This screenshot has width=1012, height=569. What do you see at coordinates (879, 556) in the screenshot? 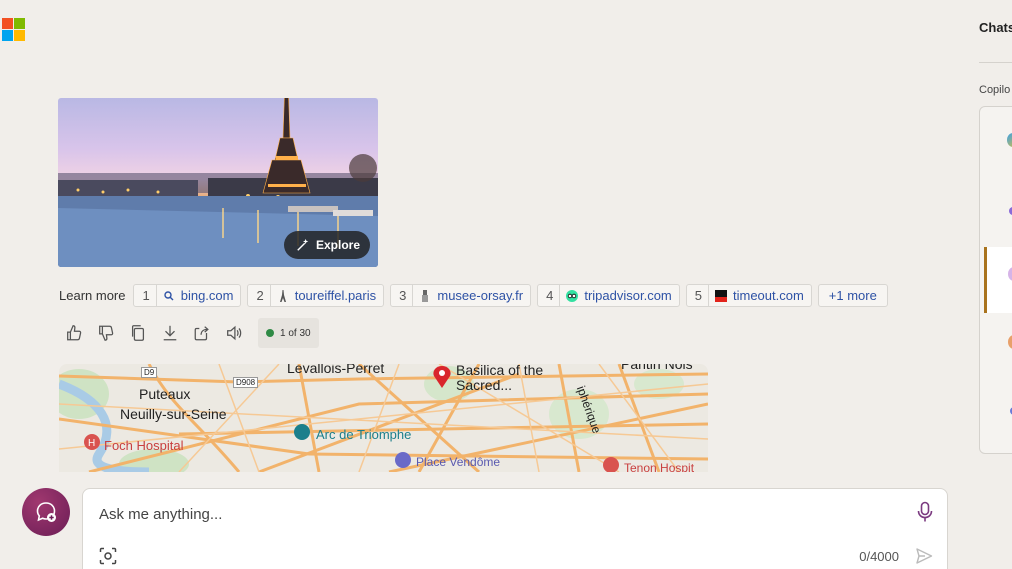
I see `character-count: 0/4000` at bounding box center [879, 556].